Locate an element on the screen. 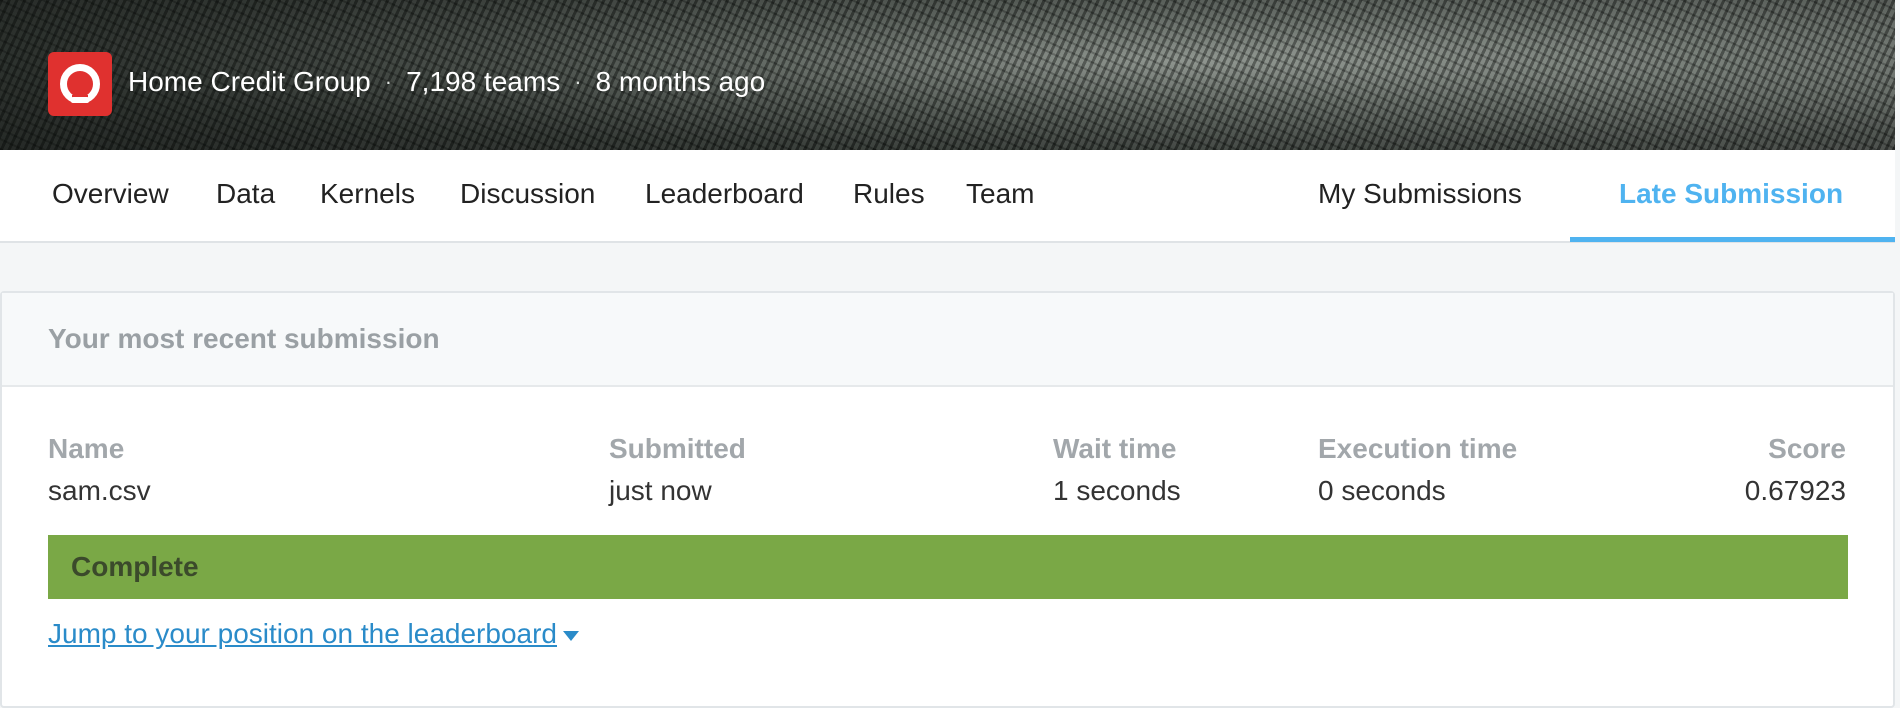 The image size is (1900, 708). tab-late-submission: Late Submission is located at coordinates (1731, 194).